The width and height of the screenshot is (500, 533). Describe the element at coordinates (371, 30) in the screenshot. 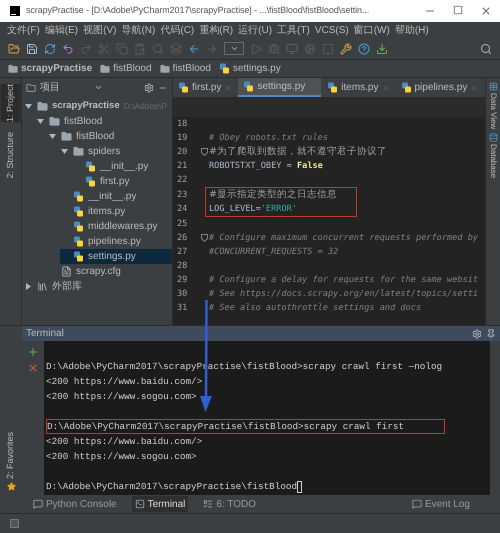

I see `menu-item: 窗口(W)` at that location.